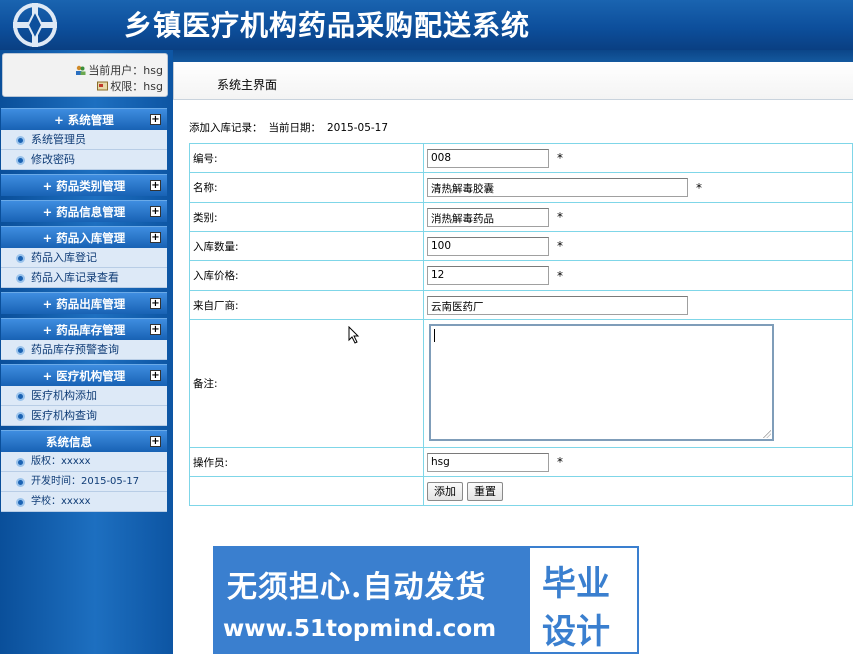 The width and height of the screenshot is (853, 654). What do you see at coordinates (557, 187) in the screenshot?
I see `name-input: 清热解毒胶囊` at bounding box center [557, 187].